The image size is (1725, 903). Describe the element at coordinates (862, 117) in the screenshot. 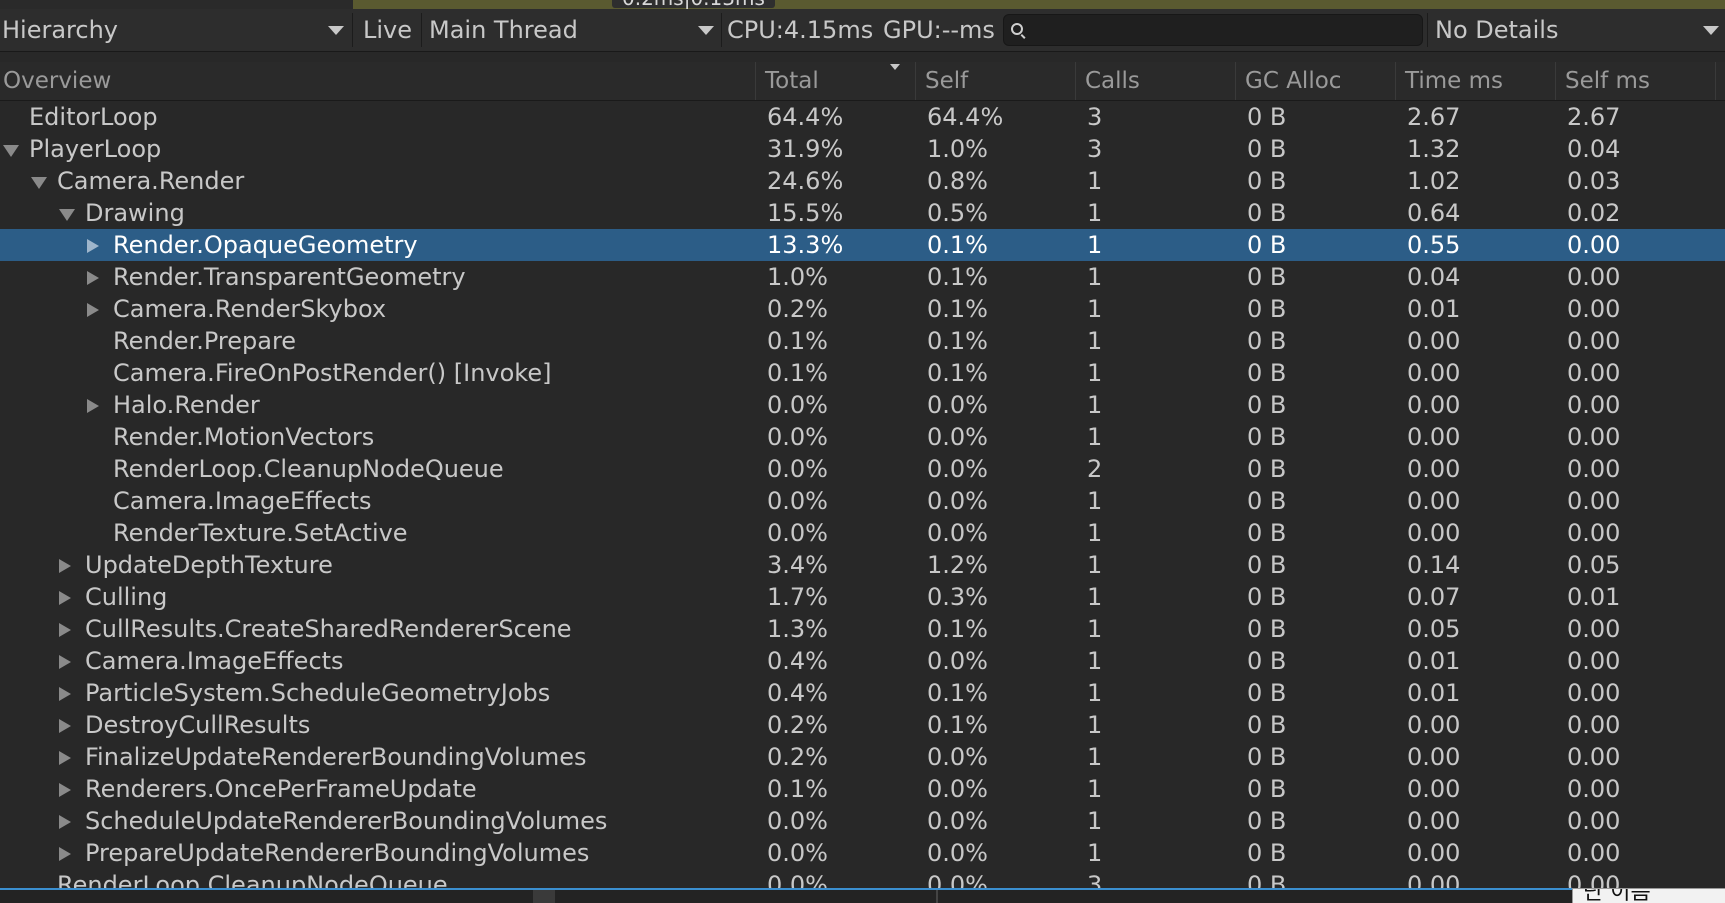

I see `table-row: EditorLoop 64.4% 64.4% 3 0 B 2.67 2.67` at that location.